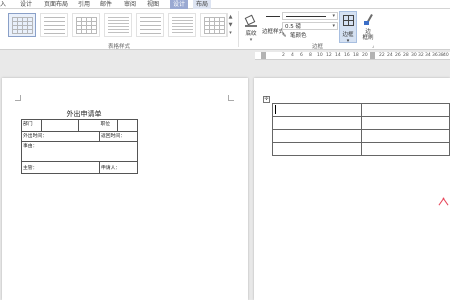 The width and height of the screenshot is (450, 300). What do you see at coordinates (273, 16) in the screenshot?
I see `border-line-icon` at bounding box center [273, 16].